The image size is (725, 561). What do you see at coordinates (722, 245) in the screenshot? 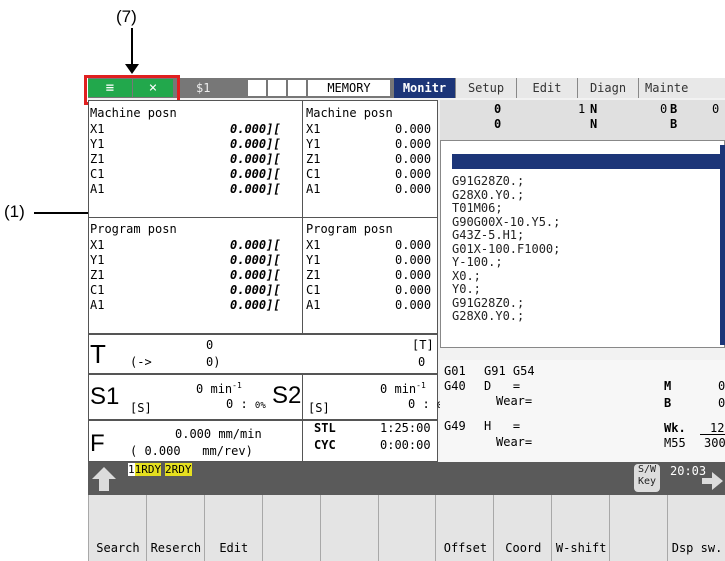
I see `scroll-indicator` at bounding box center [722, 245].